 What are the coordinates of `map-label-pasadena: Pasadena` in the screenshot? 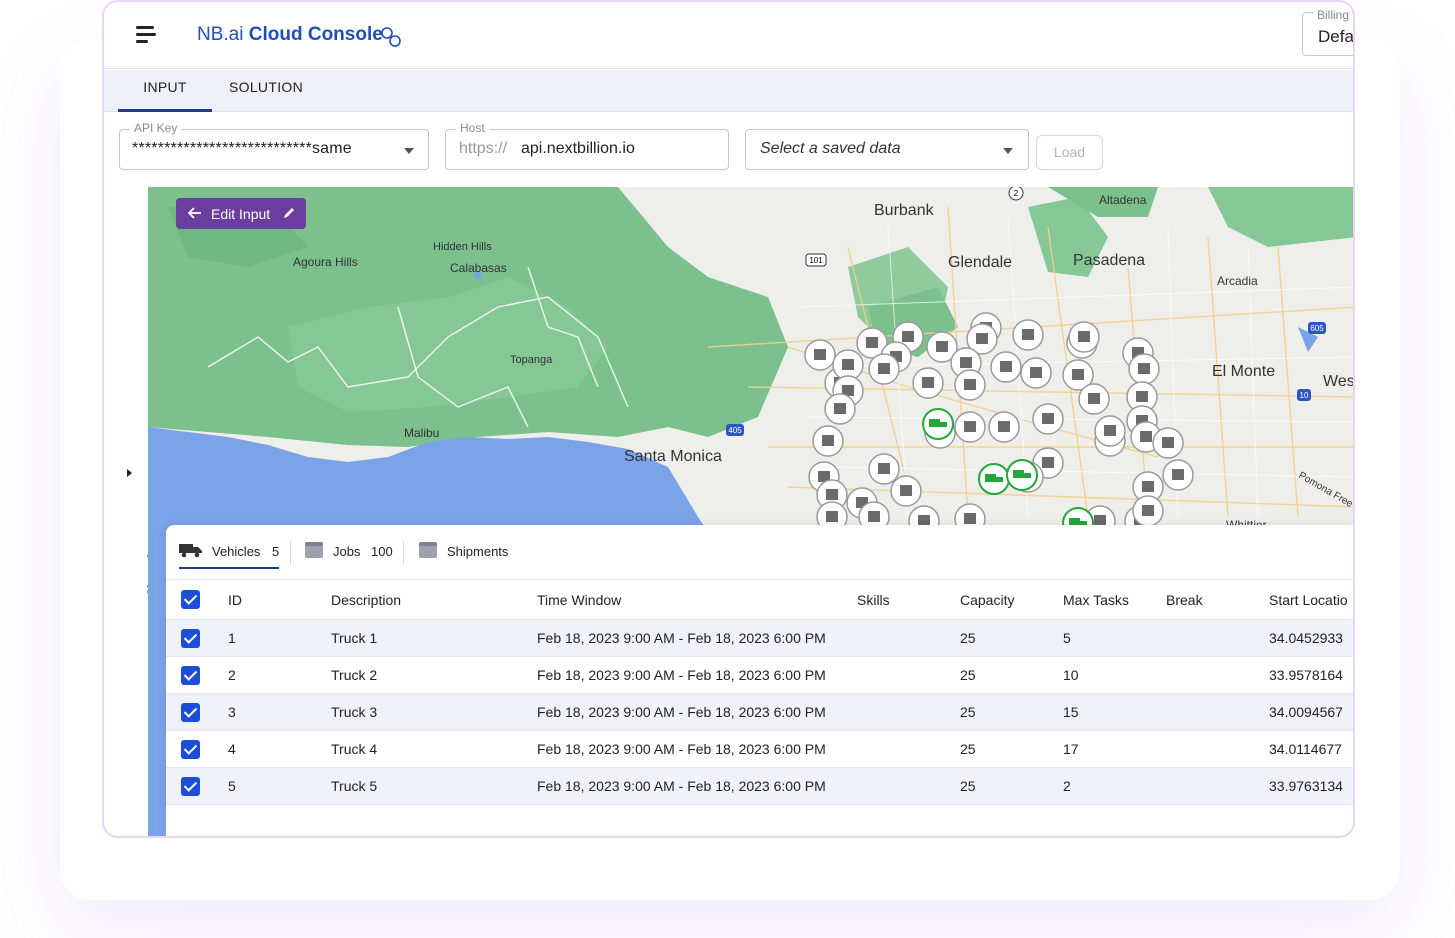 It's located at (1109, 260).